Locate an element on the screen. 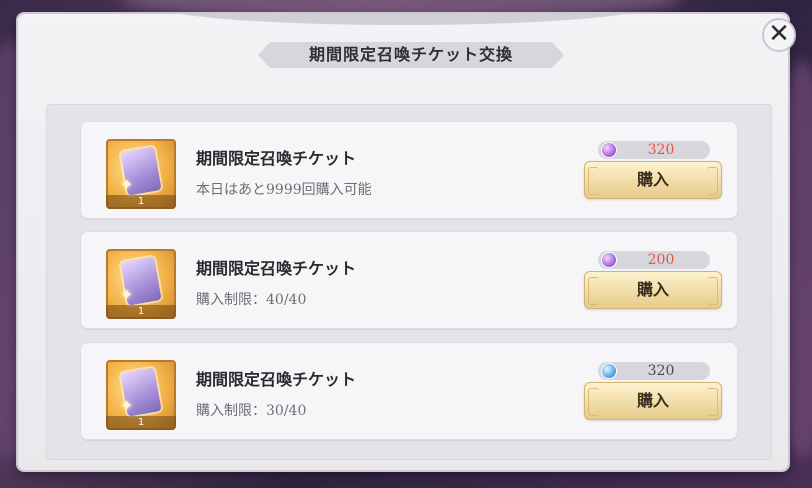 The height and width of the screenshot is (488, 812). price-value: 200 is located at coordinates (661, 260).